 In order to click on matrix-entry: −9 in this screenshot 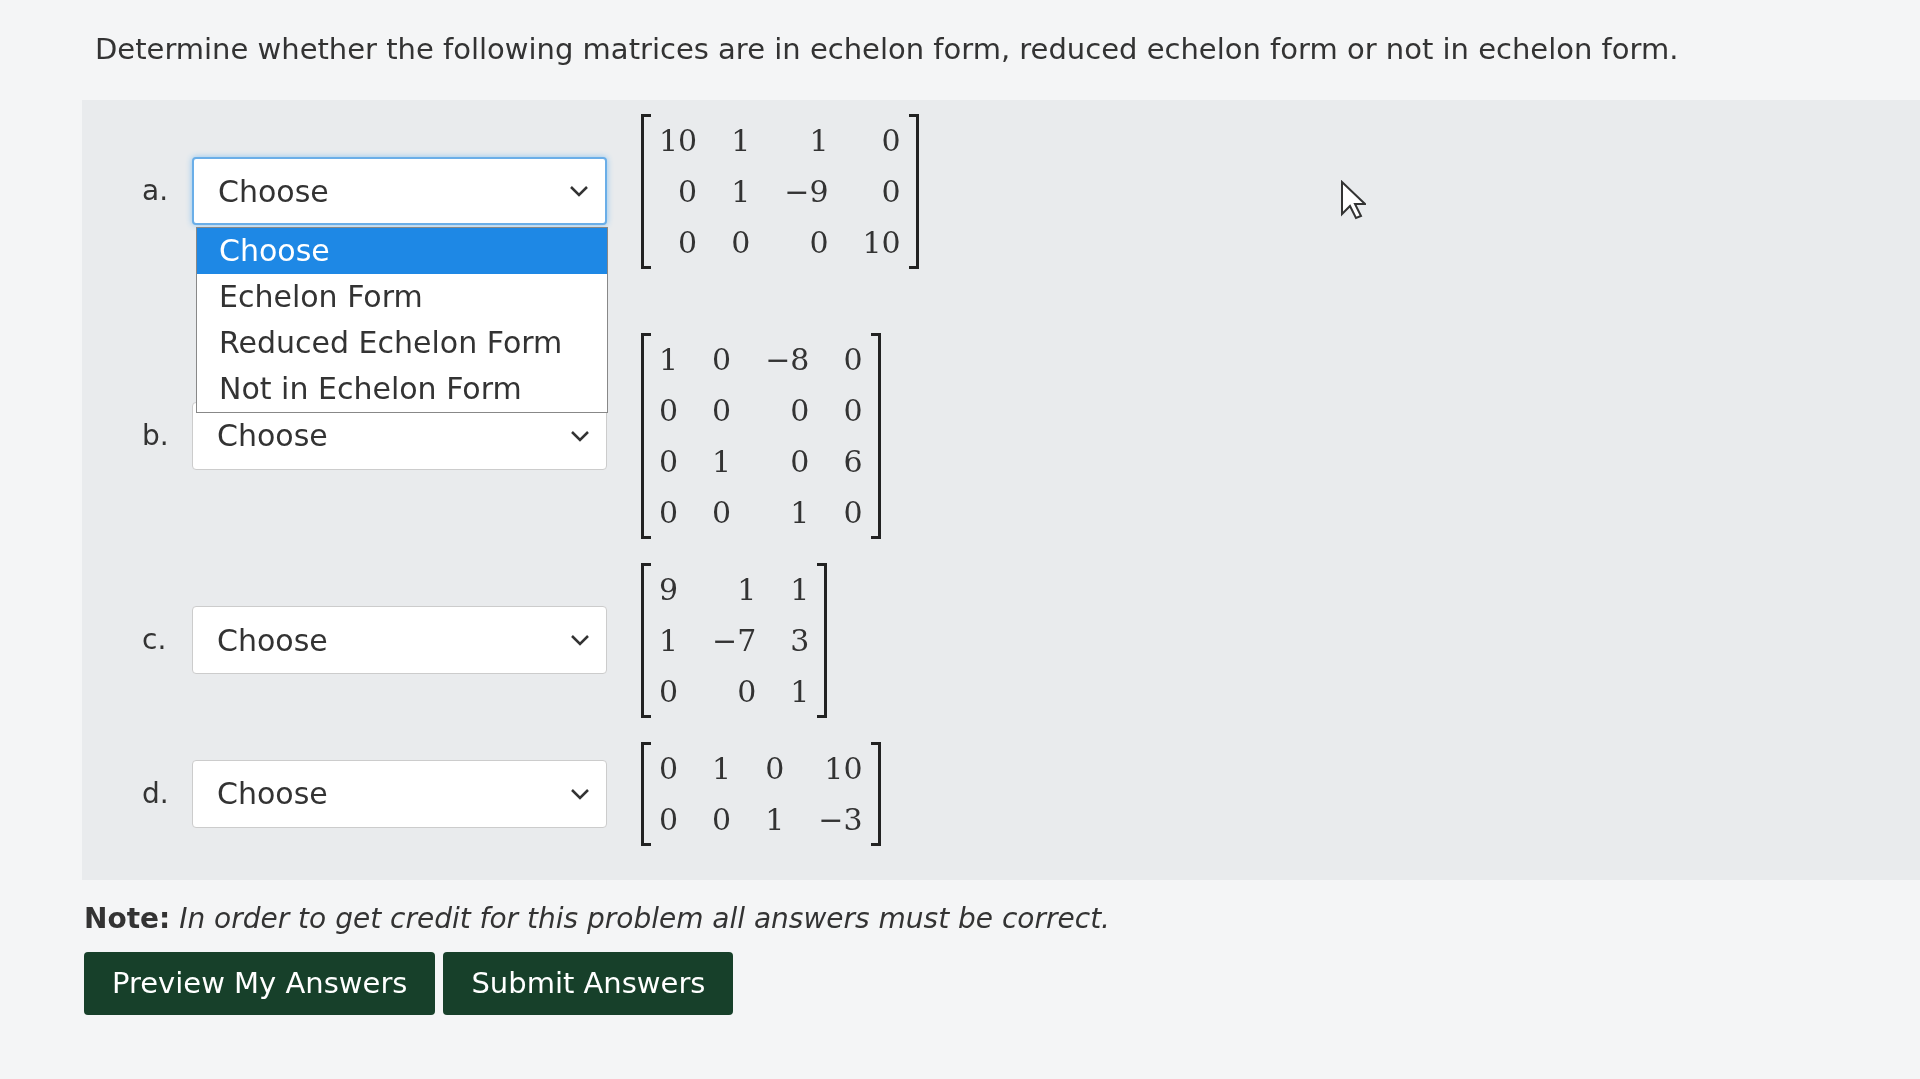, I will do `click(806, 191)`.